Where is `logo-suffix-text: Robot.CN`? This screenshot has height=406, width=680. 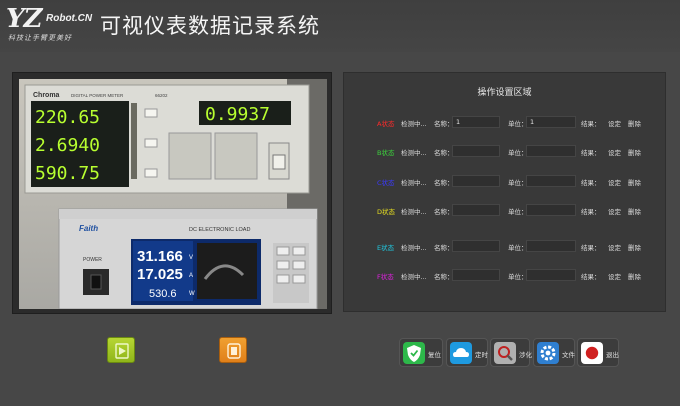
logo-suffix-text: Robot.CN is located at coordinates (69, 18).